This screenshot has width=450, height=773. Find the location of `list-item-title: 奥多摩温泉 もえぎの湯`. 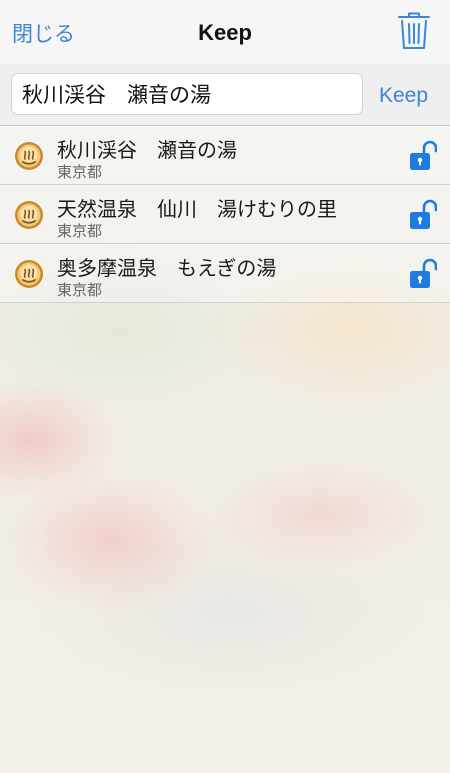

list-item-title: 奥多摩温泉 もえぎの湯 is located at coordinates (167, 268).